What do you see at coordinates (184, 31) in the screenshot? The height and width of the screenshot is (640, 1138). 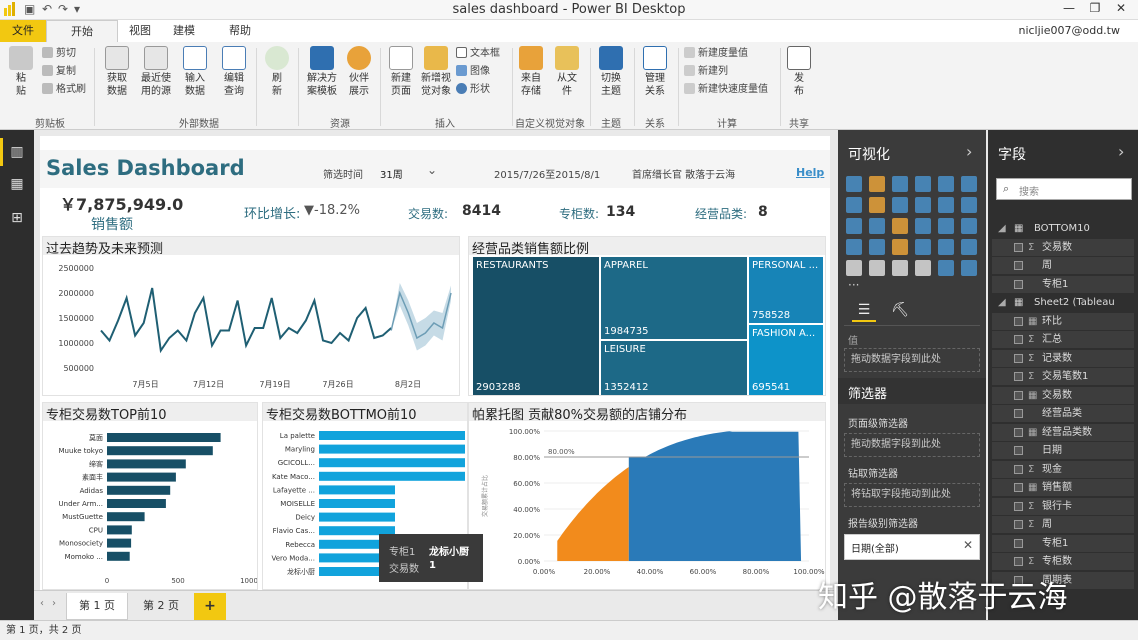 I see `tab-modeling: 建模` at bounding box center [184, 31].